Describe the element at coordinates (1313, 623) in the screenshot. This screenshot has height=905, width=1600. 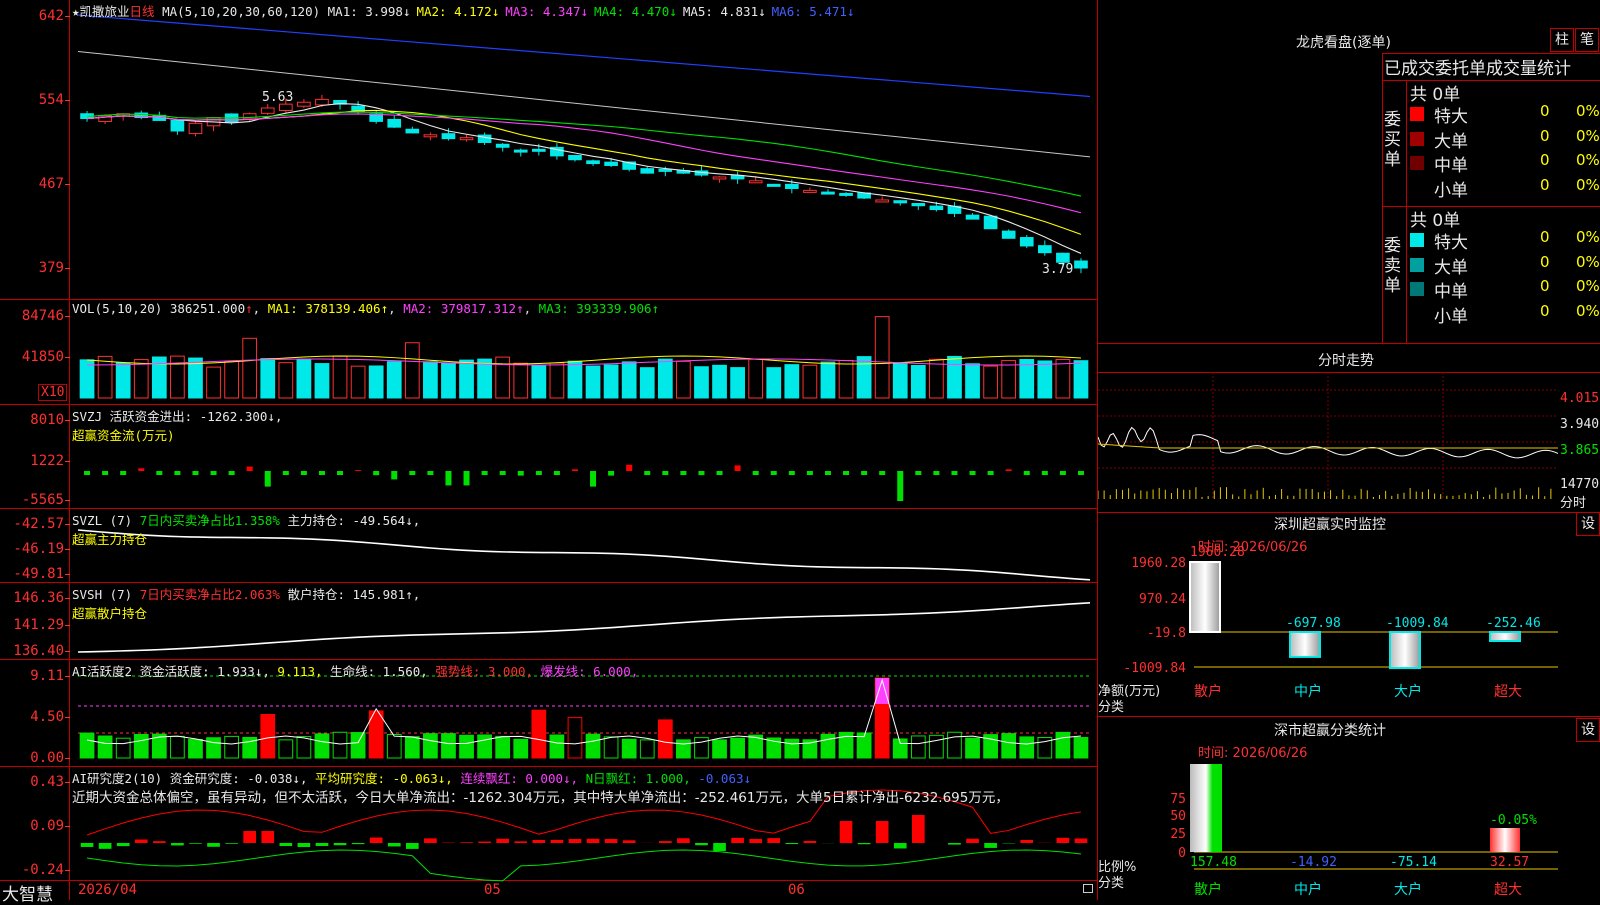
I see `monitor-bar-label: -697.98` at that location.